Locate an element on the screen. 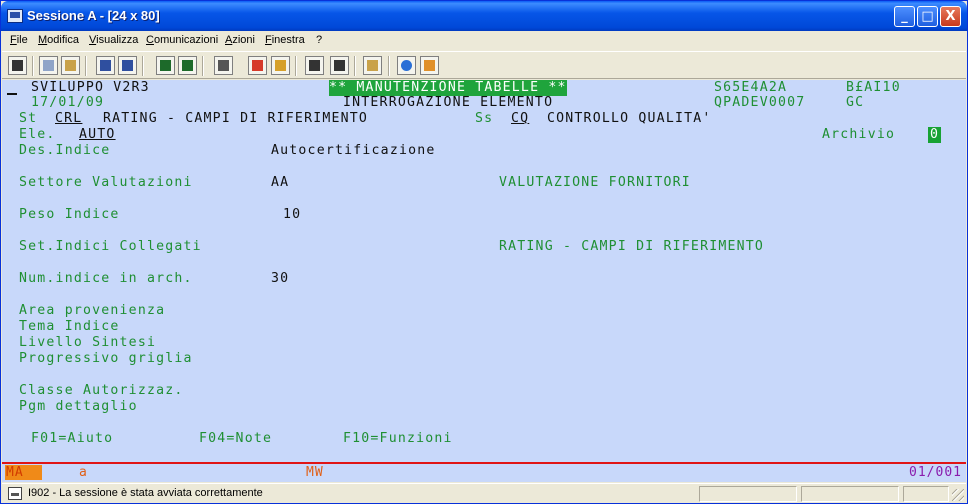 The height and width of the screenshot is (504, 968). set-indici-label: Set.Indici Collegati is located at coordinates (110, 246).